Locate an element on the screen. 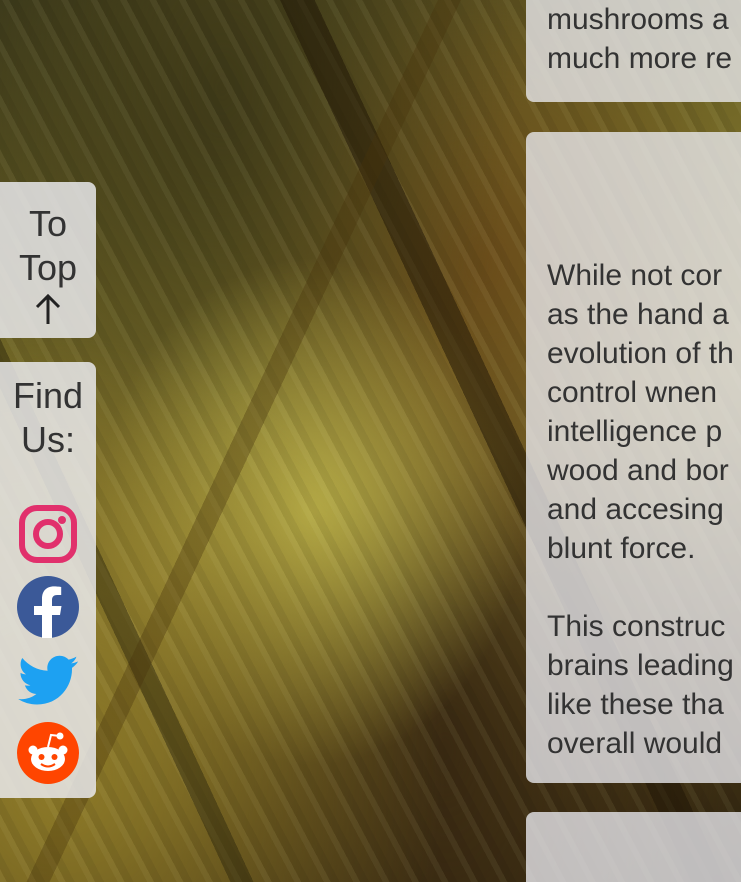 The width and height of the screenshot is (741, 882). paragraph-line: This construc is located at coordinates (636, 626).